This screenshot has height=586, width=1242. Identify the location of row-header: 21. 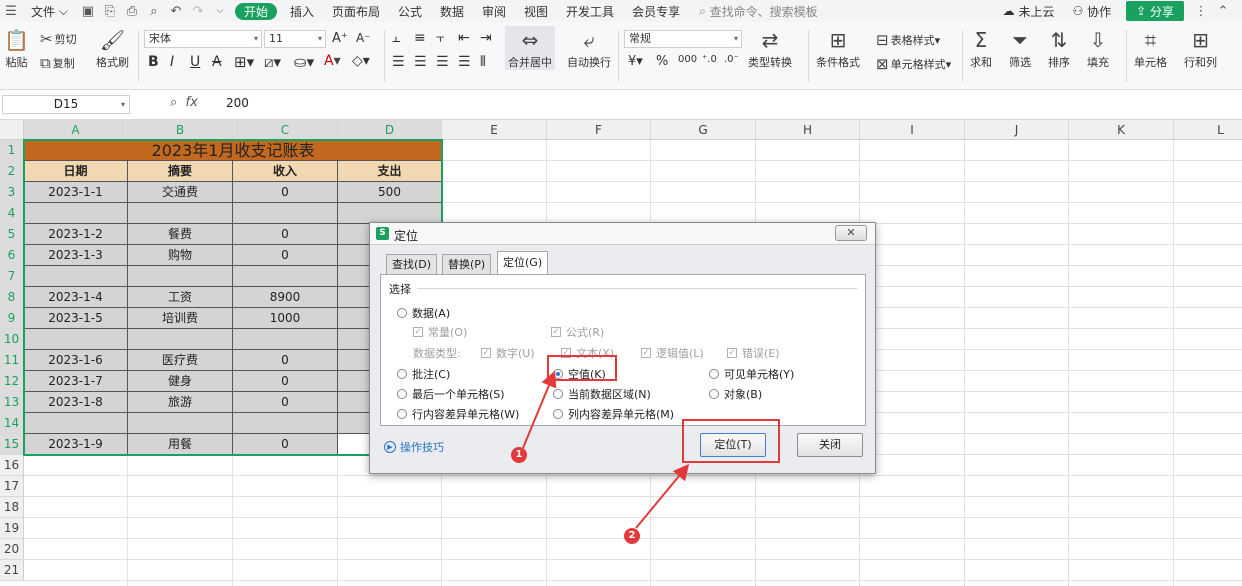
(12, 570).